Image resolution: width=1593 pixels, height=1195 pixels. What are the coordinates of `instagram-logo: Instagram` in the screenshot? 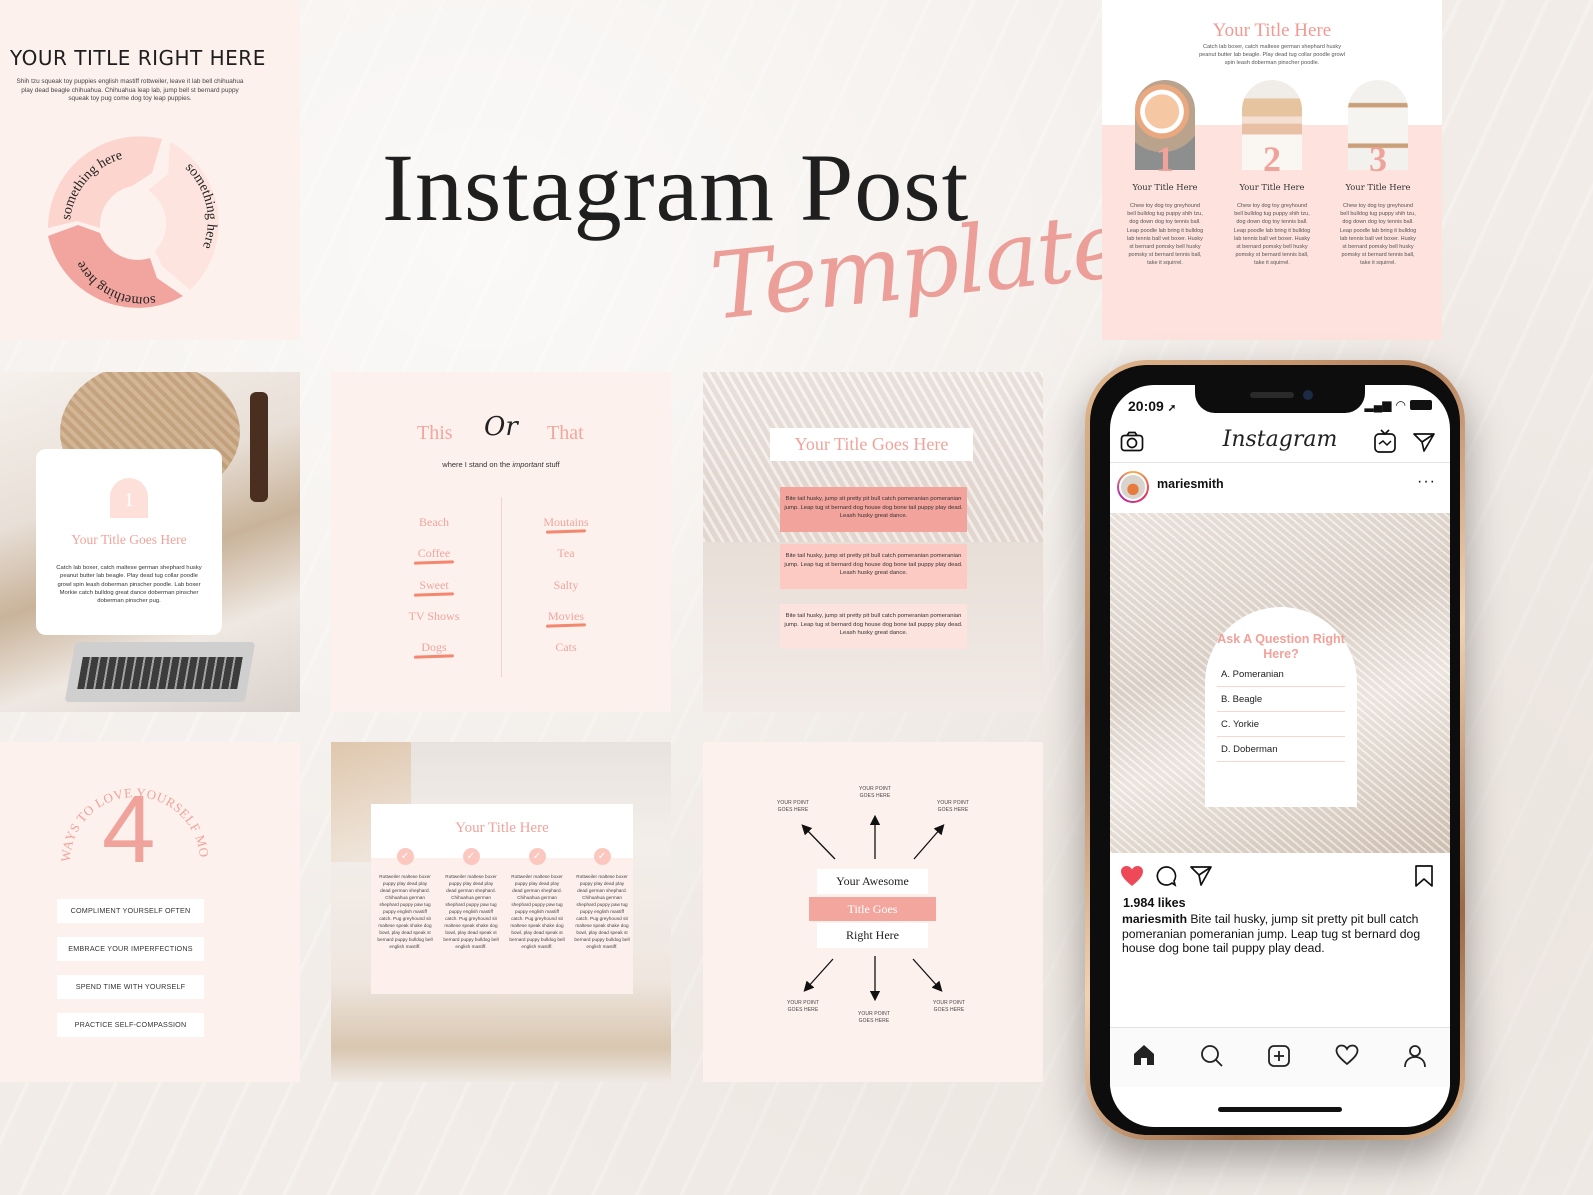 It's located at (1280, 439).